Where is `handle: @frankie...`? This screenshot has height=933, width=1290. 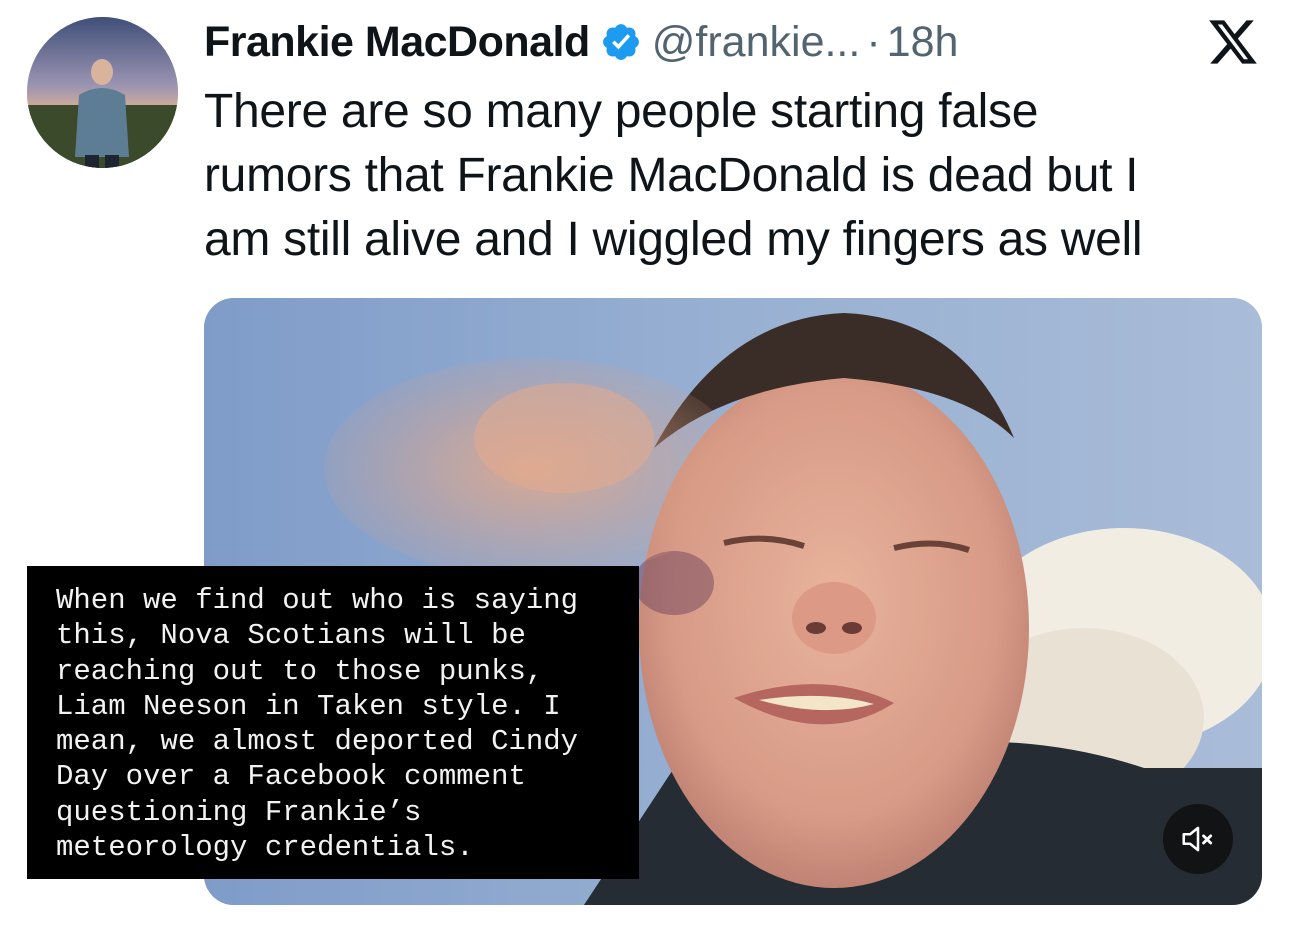 handle: @frankie... is located at coordinates (756, 42).